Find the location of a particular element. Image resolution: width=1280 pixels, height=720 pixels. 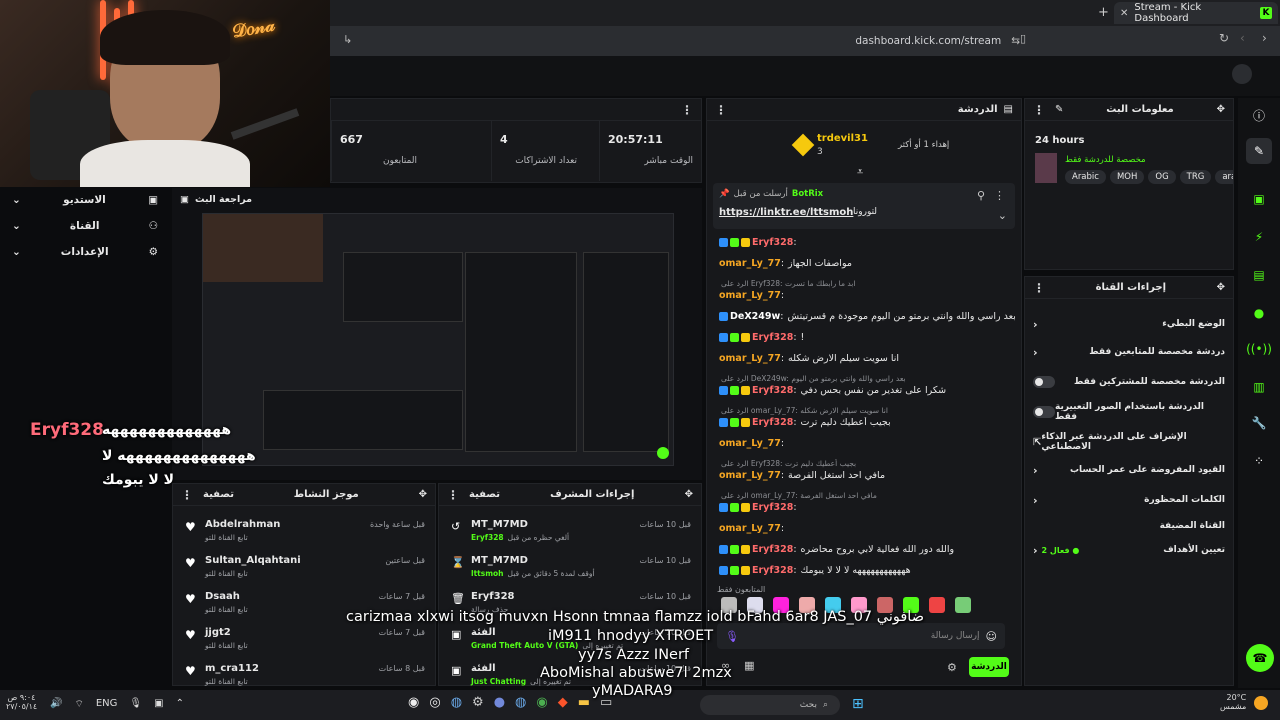

chat-bubble-icon: ● is located at coordinates (1259, 313).